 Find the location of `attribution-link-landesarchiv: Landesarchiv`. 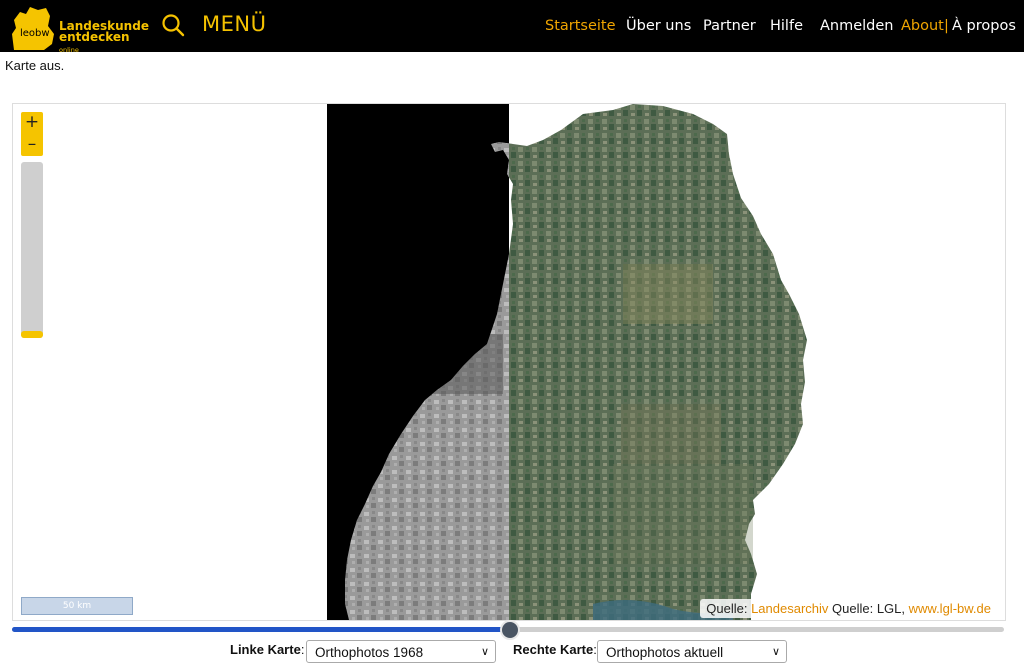

attribution-link-landesarchiv: Landesarchiv is located at coordinates (789, 608).